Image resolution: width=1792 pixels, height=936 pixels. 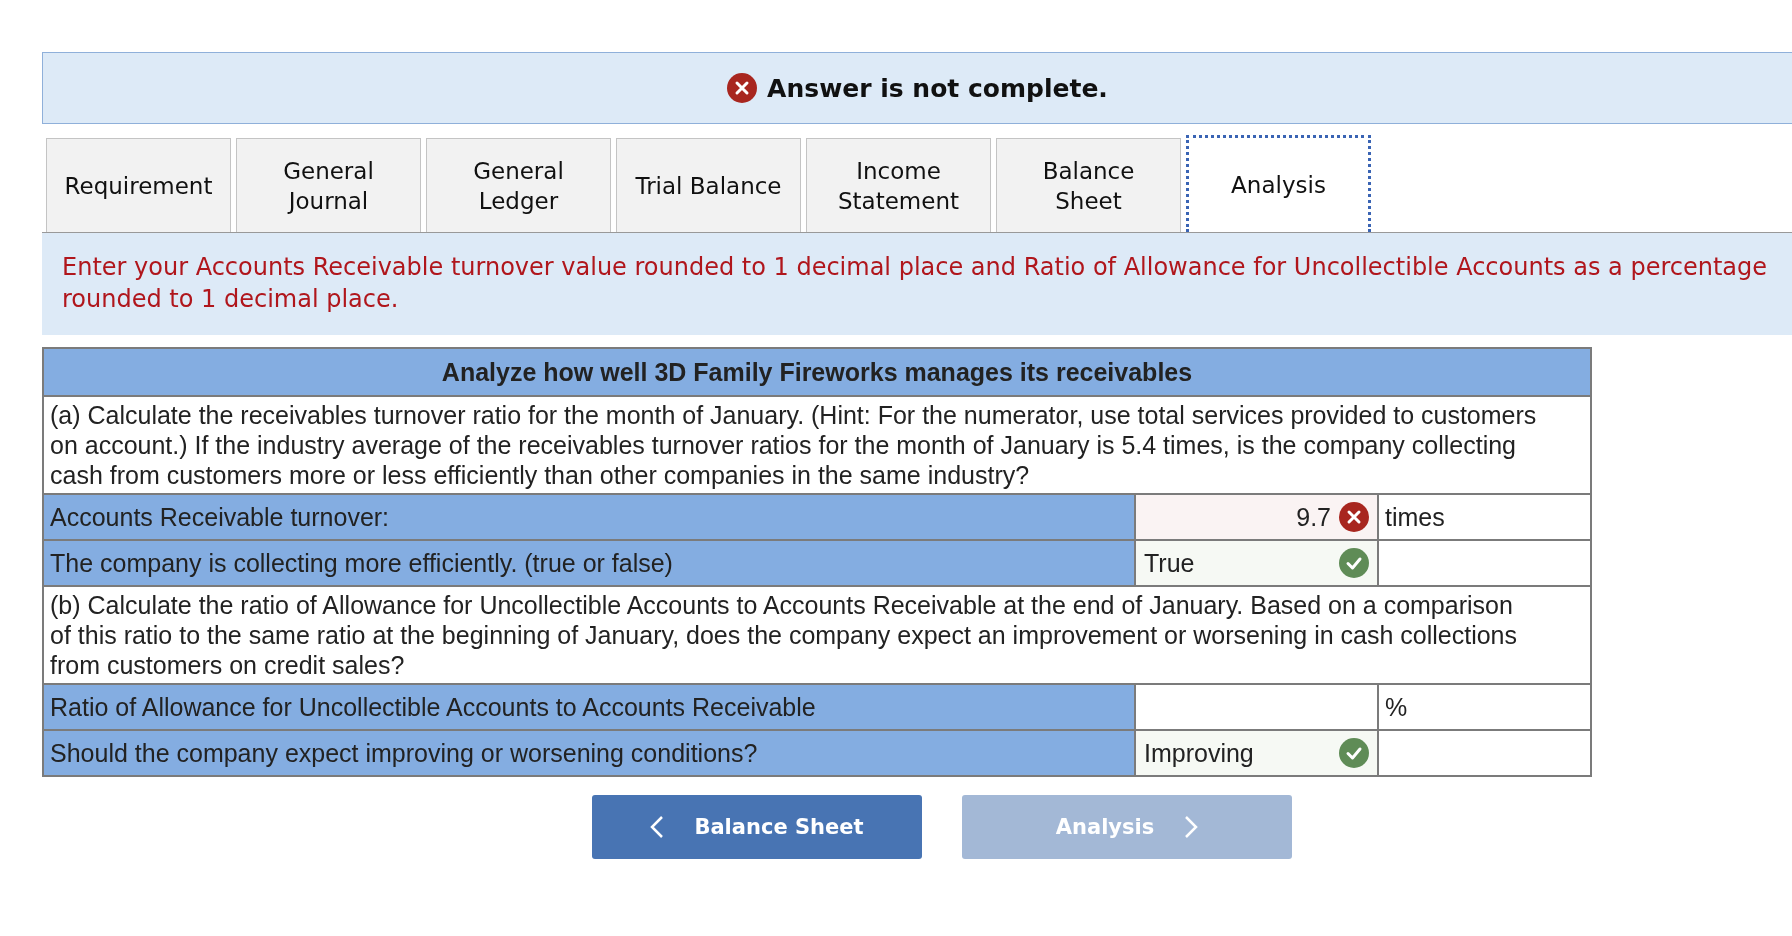 What do you see at coordinates (898, 185) in the screenshot?
I see `tab: Income Statement` at bounding box center [898, 185].